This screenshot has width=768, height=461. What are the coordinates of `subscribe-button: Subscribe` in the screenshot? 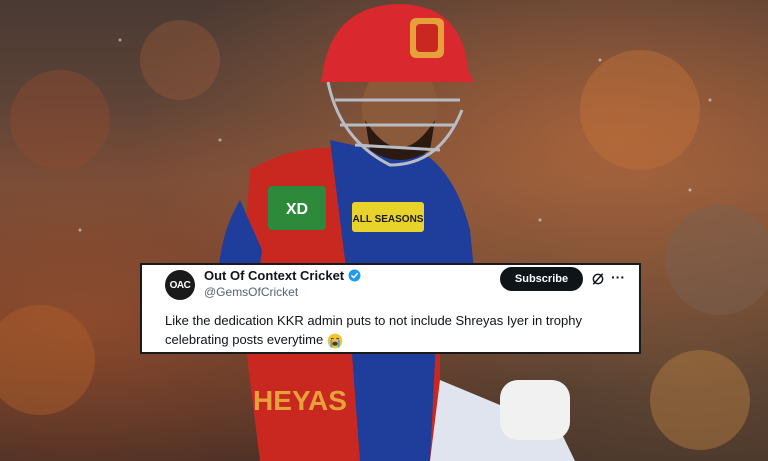 It's located at (541, 279).